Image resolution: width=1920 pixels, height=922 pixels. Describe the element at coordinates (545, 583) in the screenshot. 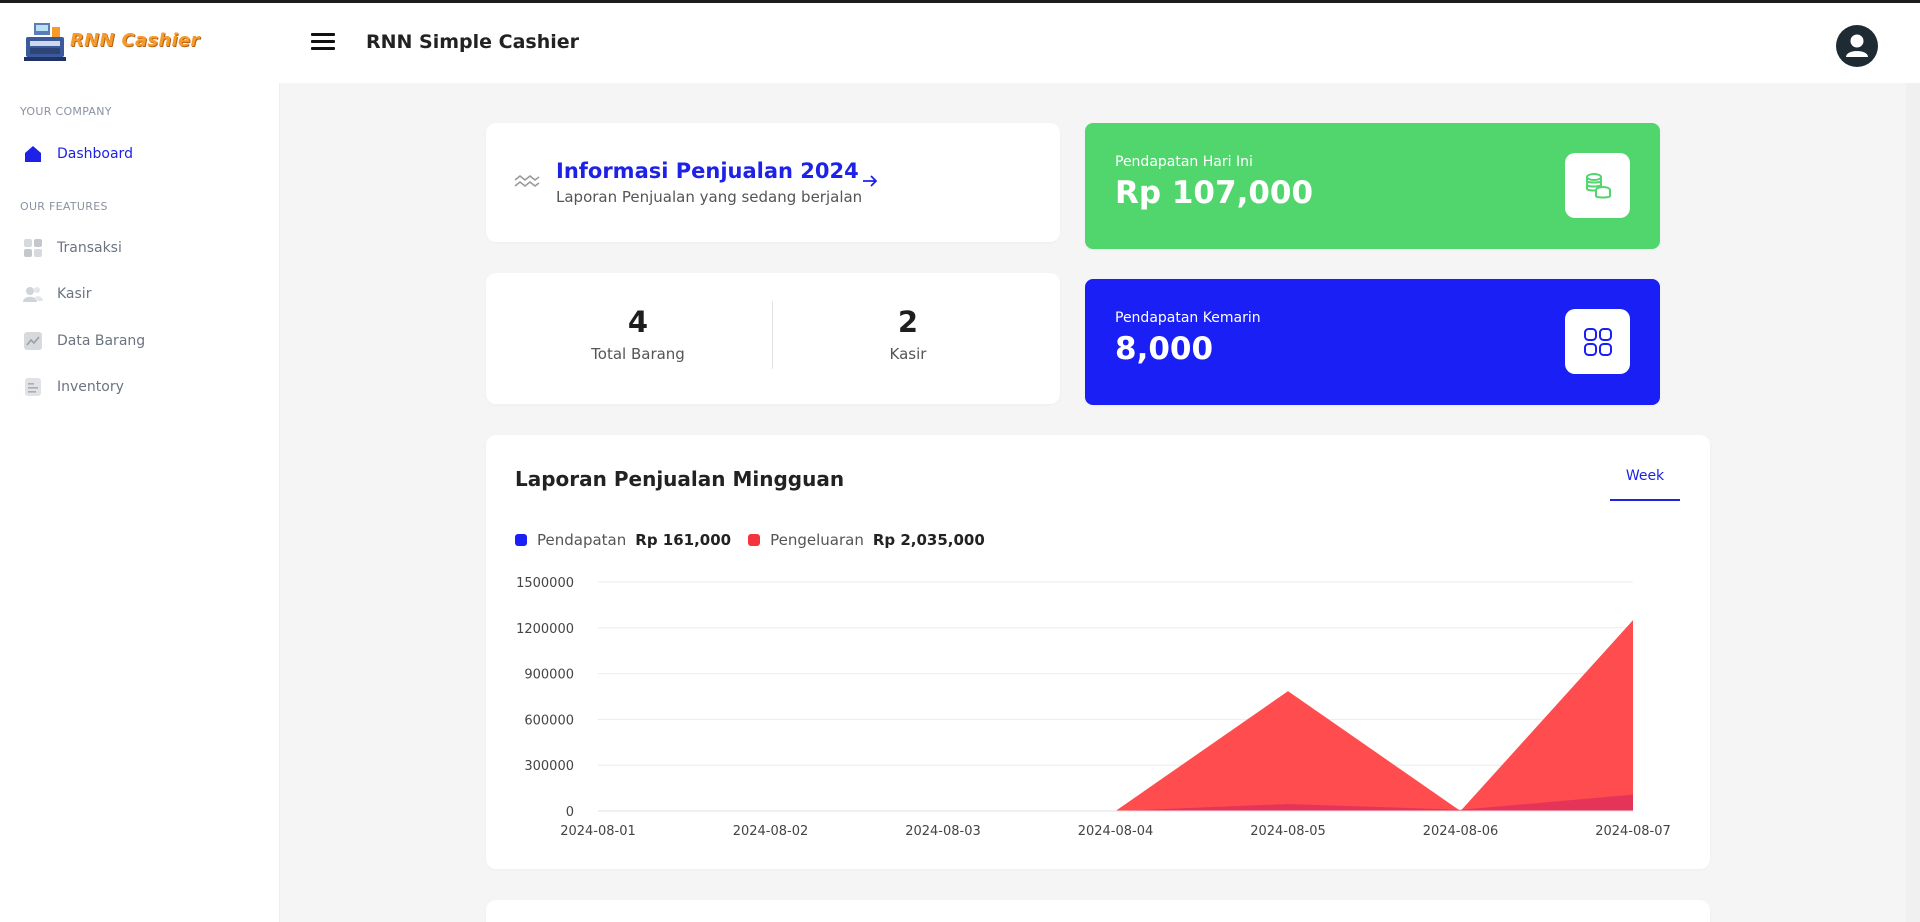

I see `y-tick-label: 1500000` at that location.